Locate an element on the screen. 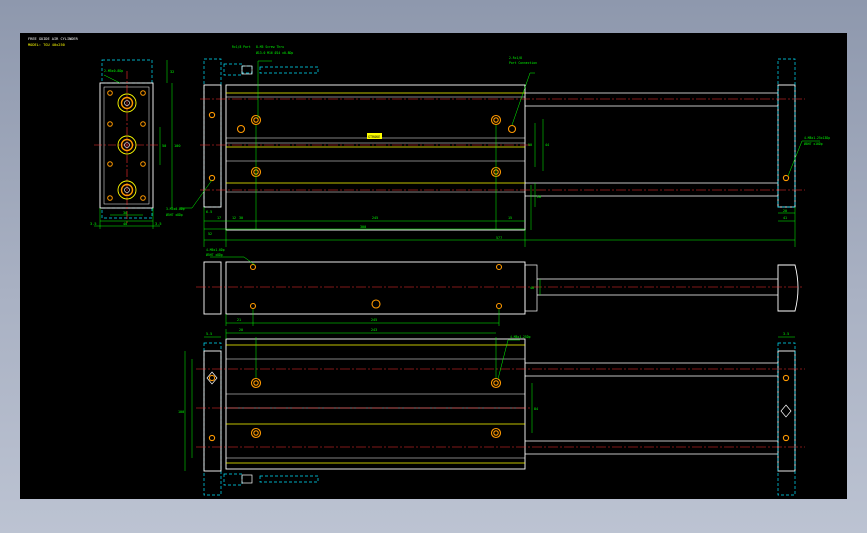 Image resolution: width=867 pixels, height=533 pixels. top-guide-rods is located at coordinates (651, 144).